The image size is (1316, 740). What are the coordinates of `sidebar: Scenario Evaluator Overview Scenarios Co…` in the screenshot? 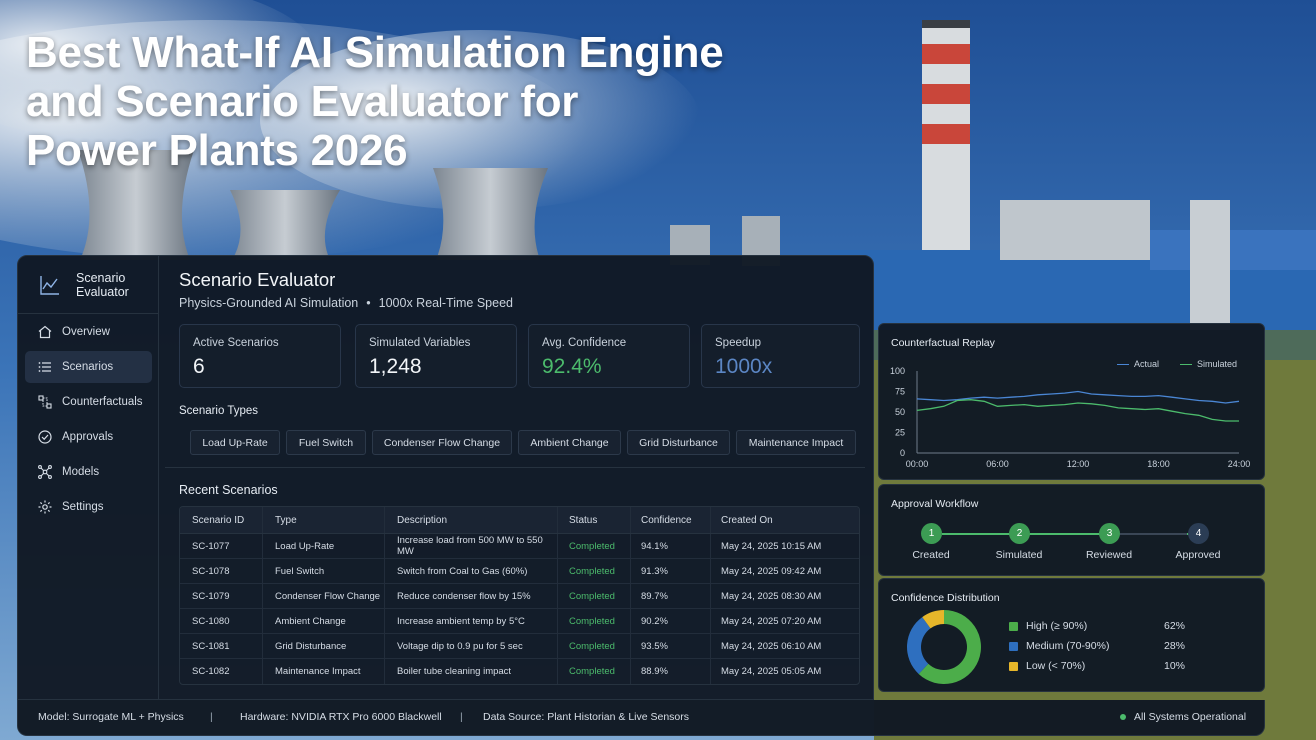 It's located at (88, 477).